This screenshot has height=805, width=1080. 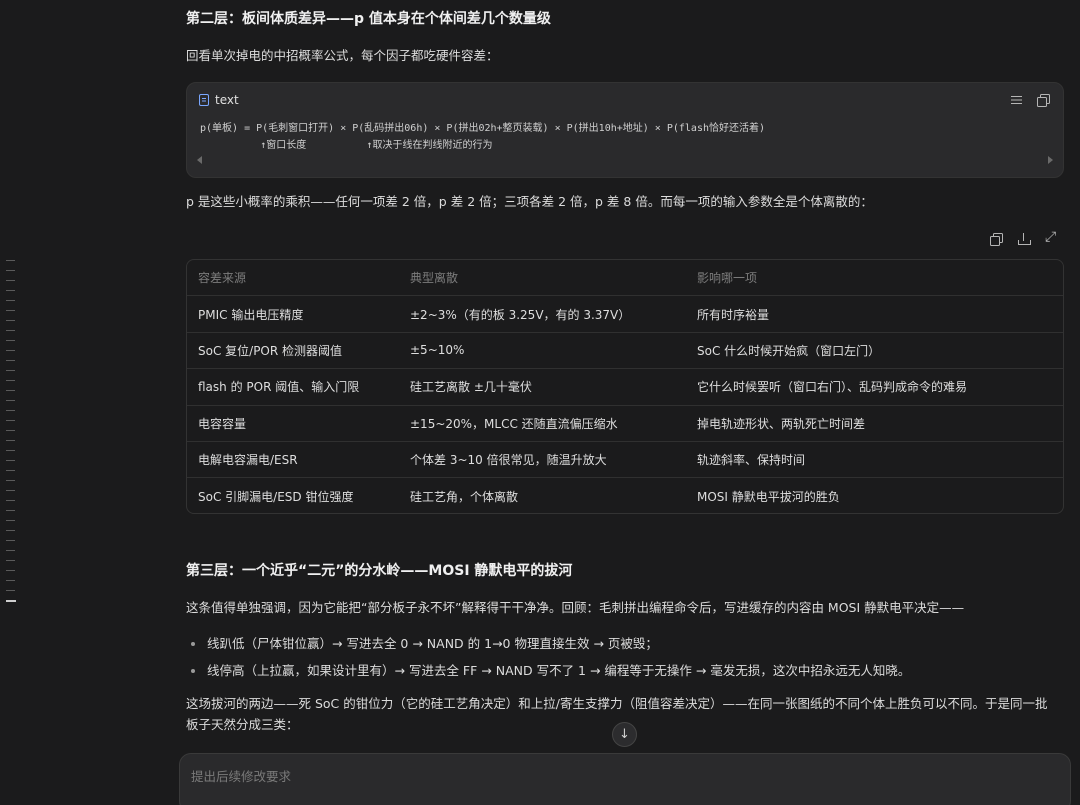 I want to click on section2-heading: 第二层：板间体质差异——p 值本身在个体间差几个数量级, so click(x=368, y=19).